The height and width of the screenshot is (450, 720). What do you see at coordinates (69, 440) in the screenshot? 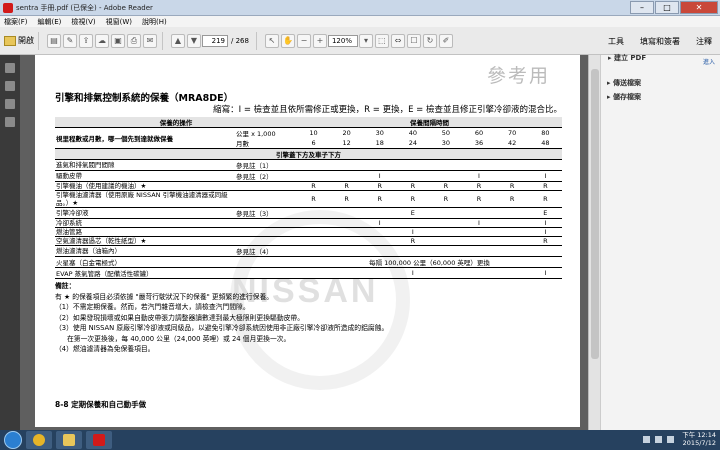
I see `explorer-taskbar-icon` at bounding box center [69, 440].